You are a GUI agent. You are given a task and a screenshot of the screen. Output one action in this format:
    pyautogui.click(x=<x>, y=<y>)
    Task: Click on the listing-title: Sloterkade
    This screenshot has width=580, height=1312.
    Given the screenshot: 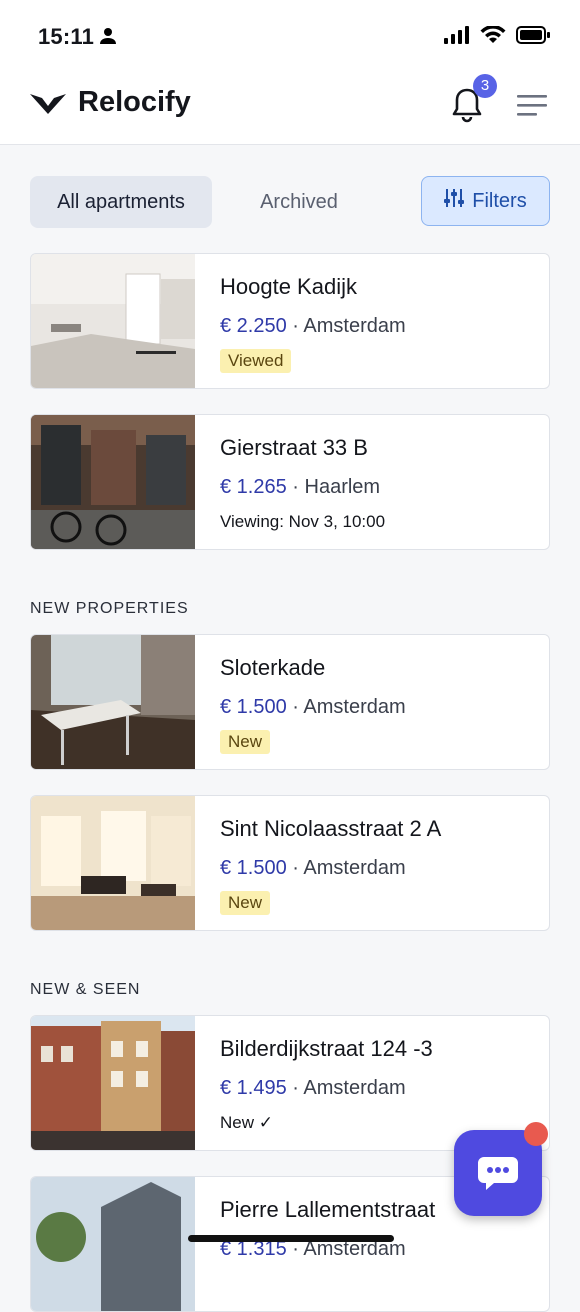 What is the action you would take?
    pyautogui.click(x=273, y=667)
    